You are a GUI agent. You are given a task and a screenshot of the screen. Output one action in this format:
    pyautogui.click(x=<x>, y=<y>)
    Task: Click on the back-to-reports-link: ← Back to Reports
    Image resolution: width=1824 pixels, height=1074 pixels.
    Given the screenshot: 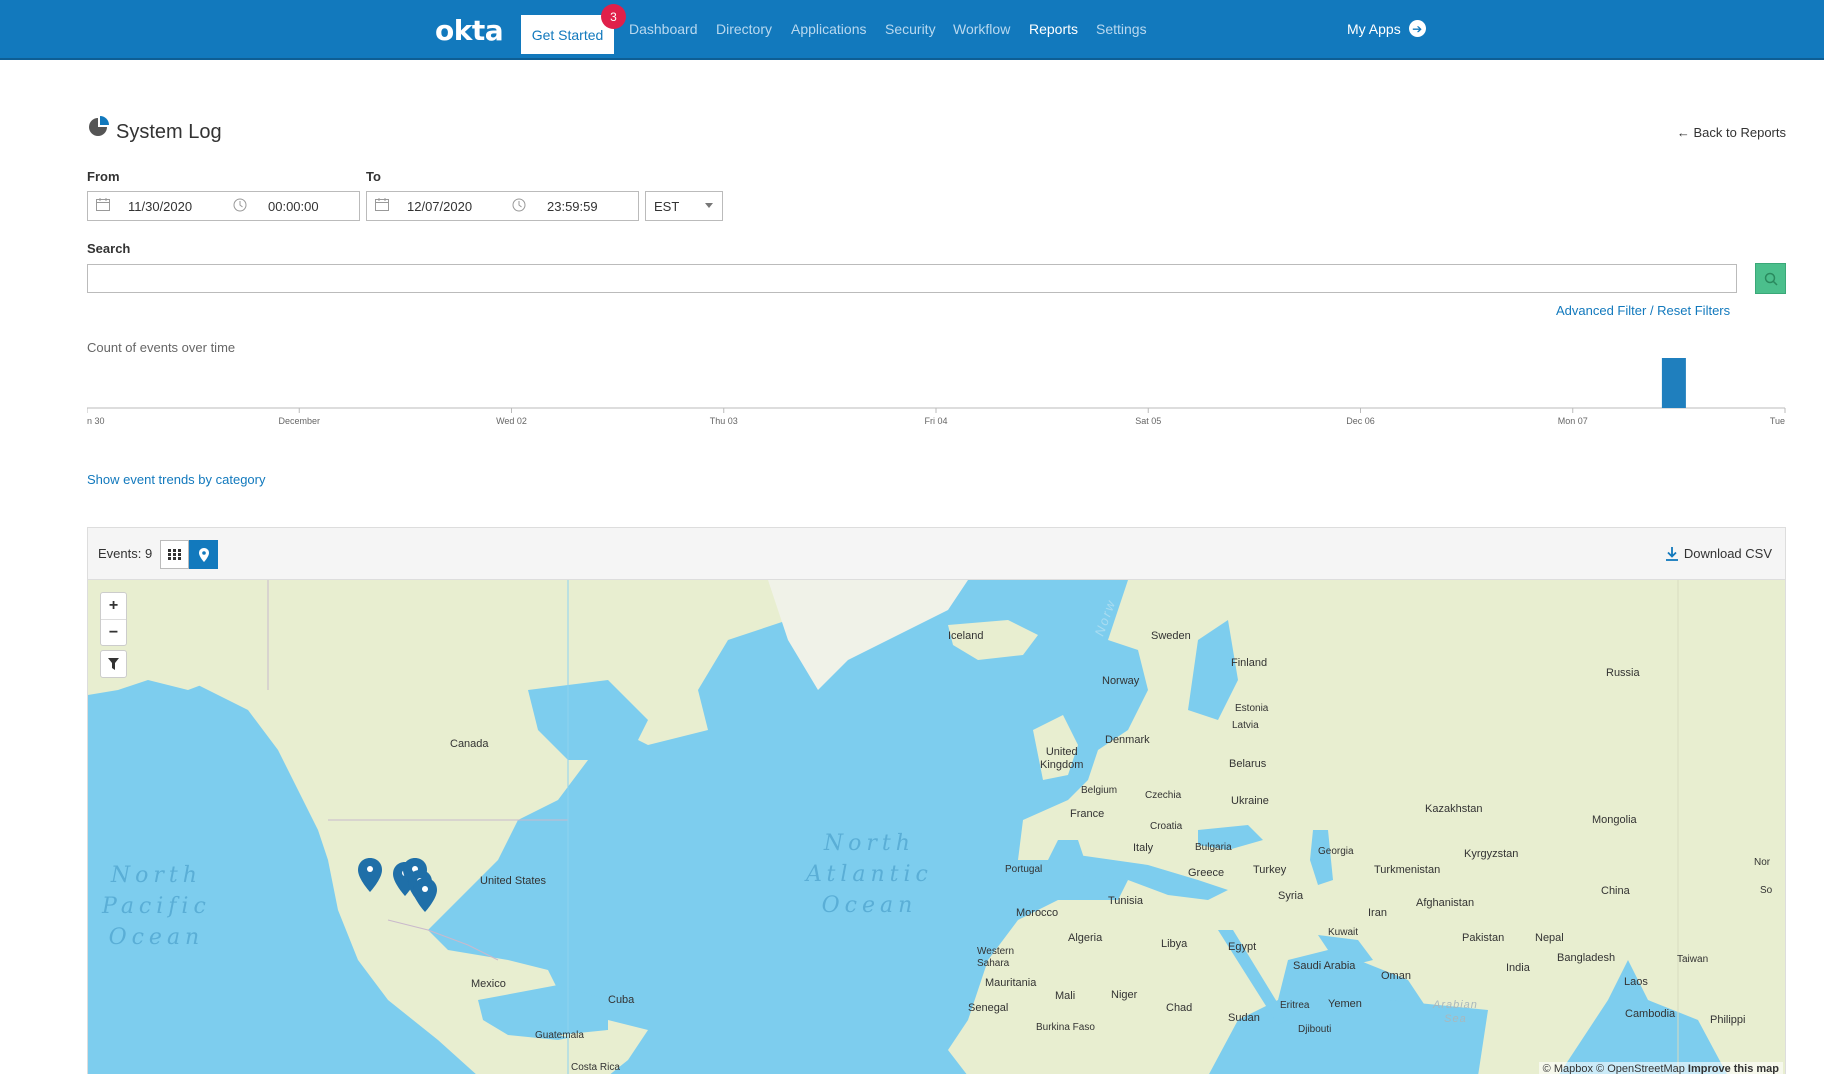 What is the action you would take?
    pyautogui.click(x=1731, y=132)
    